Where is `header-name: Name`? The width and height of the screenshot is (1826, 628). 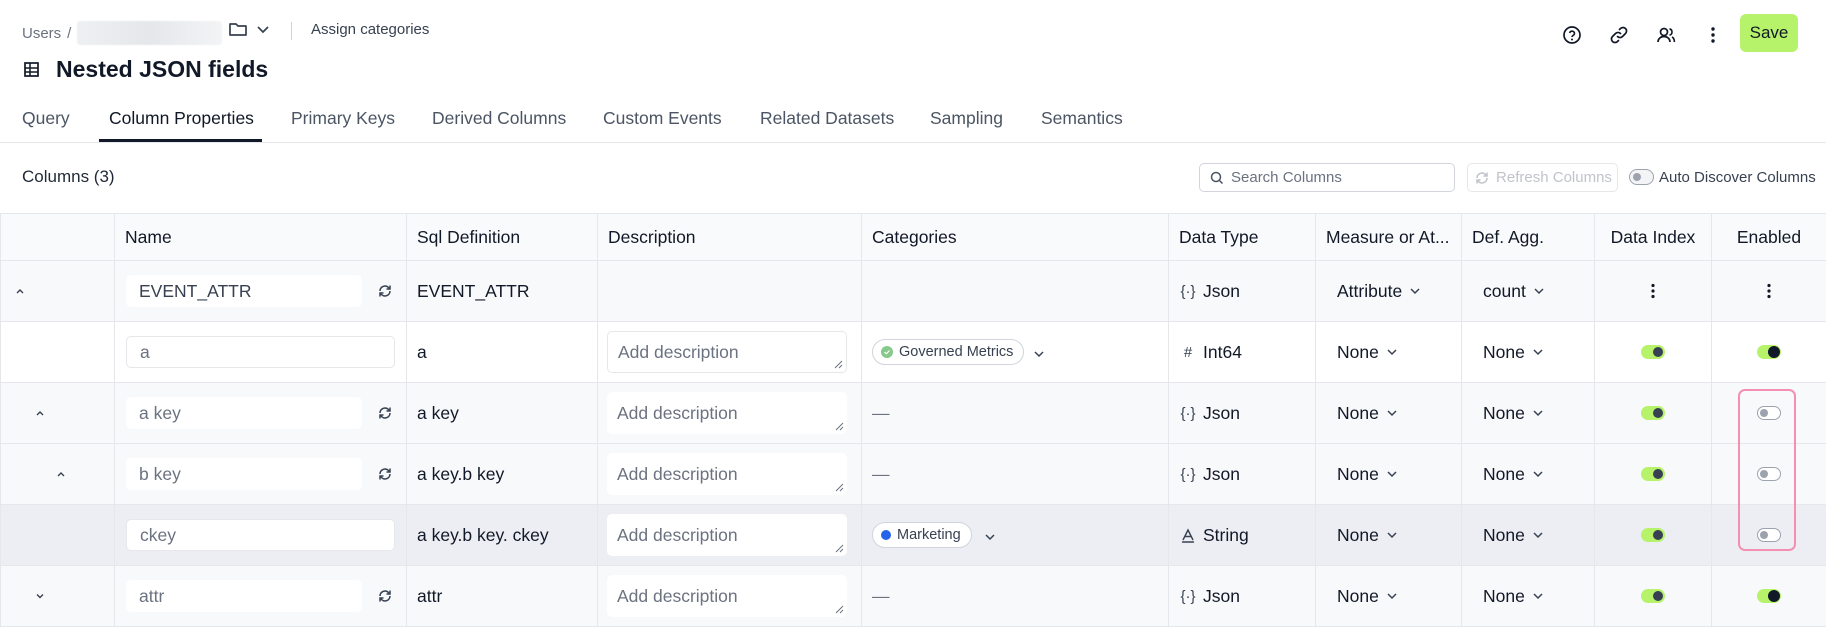 header-name: Name is located at coordinates (260, 237).